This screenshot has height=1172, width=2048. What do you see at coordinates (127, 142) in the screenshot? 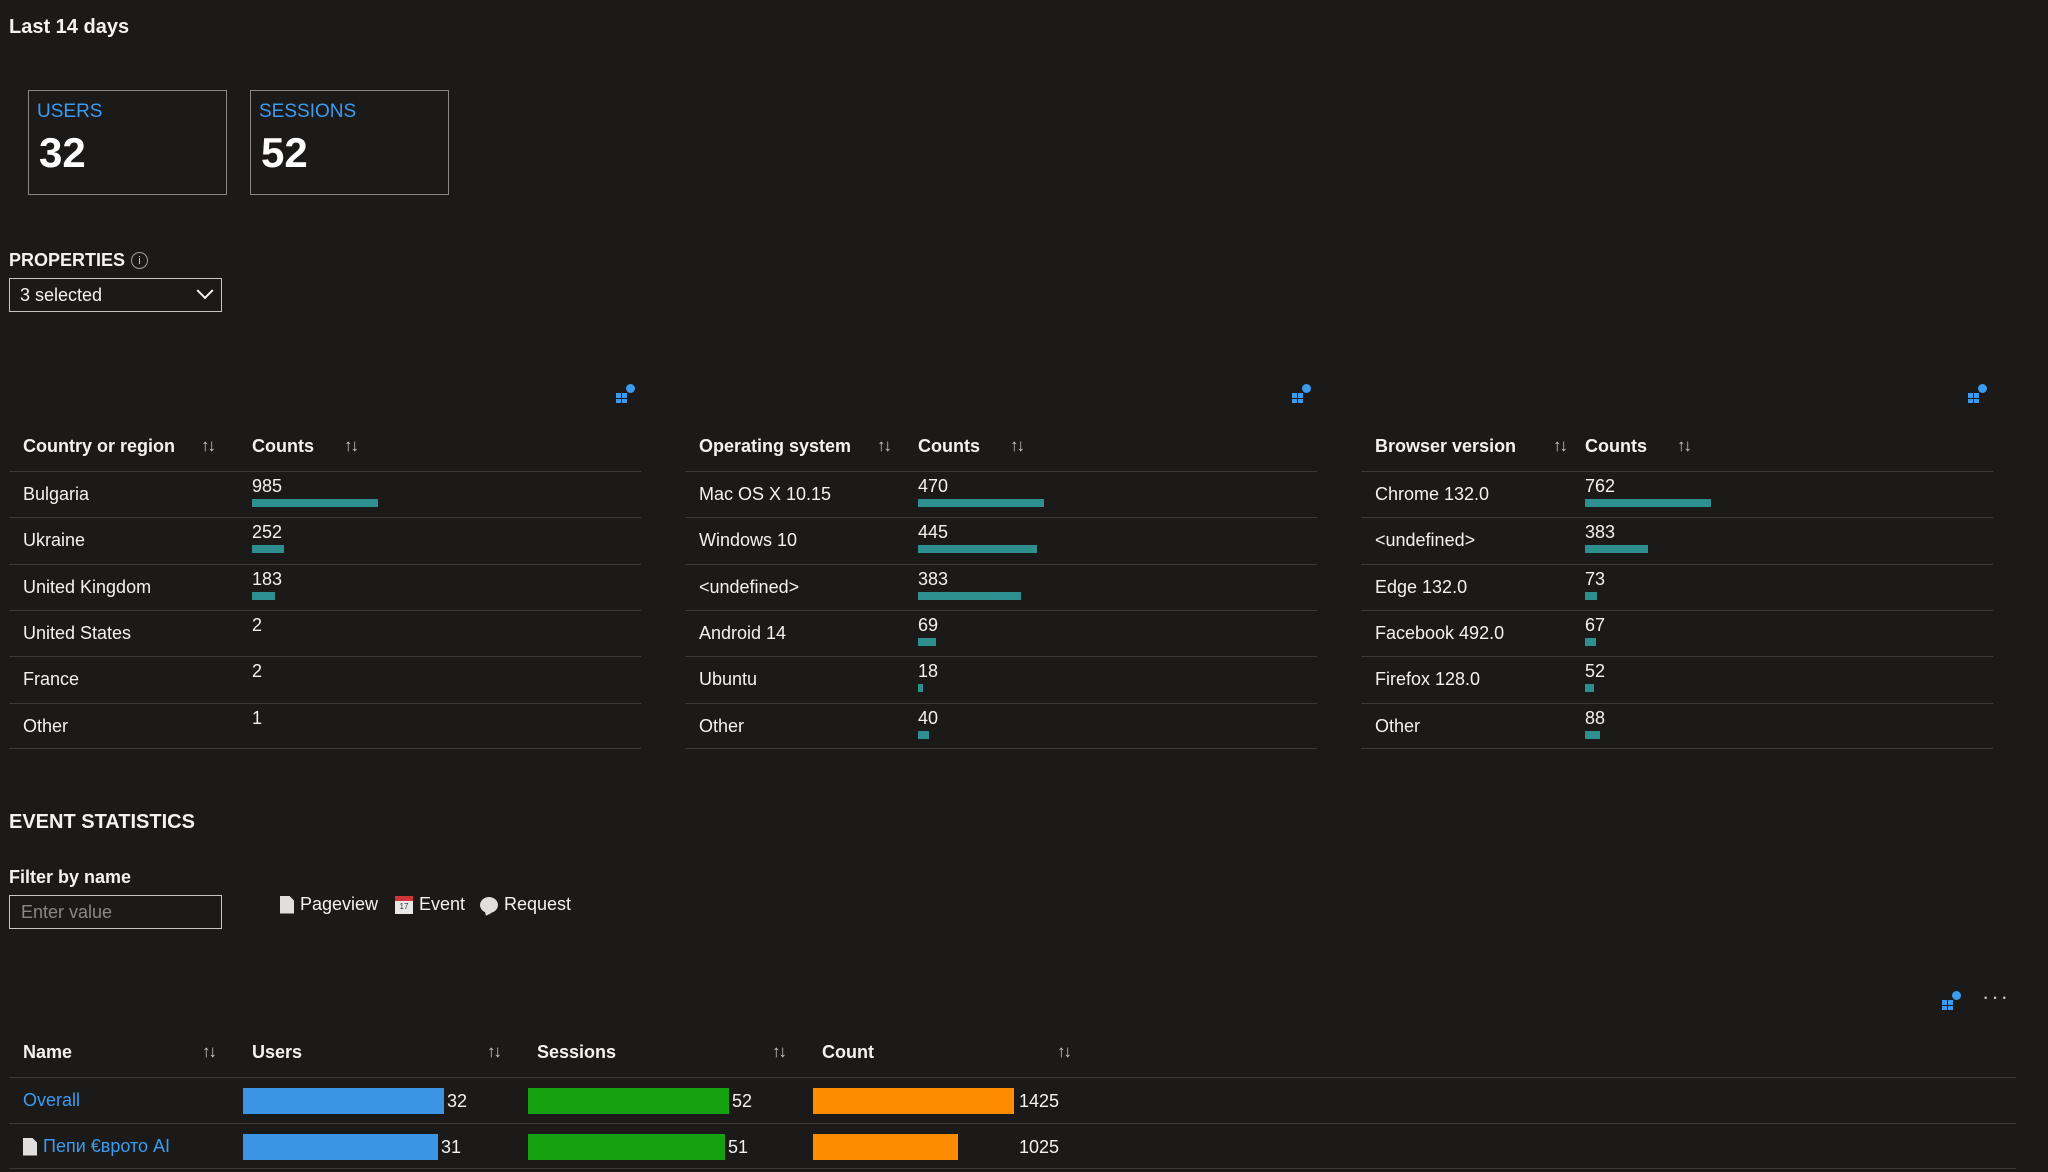
I see `users-tile: USERS 32` at bounding box center [127, 142].